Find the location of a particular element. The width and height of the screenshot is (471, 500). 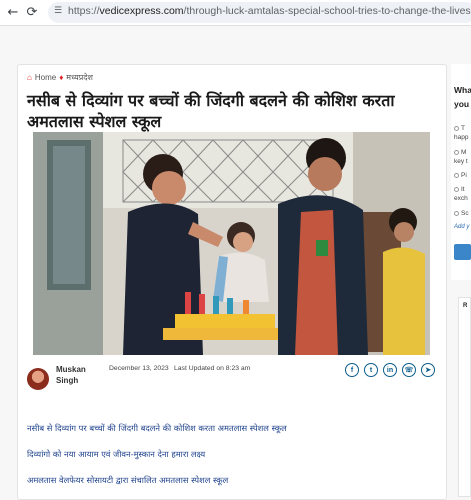

poll-option-label: Pi is located at coordinates (464, 175).